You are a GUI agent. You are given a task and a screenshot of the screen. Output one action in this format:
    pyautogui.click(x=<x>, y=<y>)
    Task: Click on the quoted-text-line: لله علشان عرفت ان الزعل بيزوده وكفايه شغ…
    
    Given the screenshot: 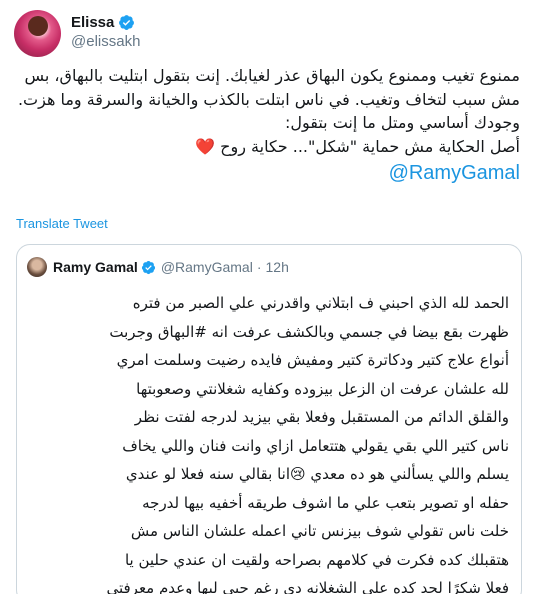 What is the action you would take?
    pyautogui.click(x=322, y=388)
    